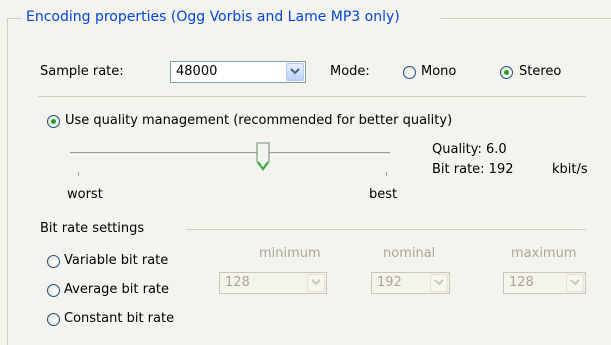 The height and width of the screenshot is (345, 611). I want to click on average-bit-rate-radio, so click(53, 290).